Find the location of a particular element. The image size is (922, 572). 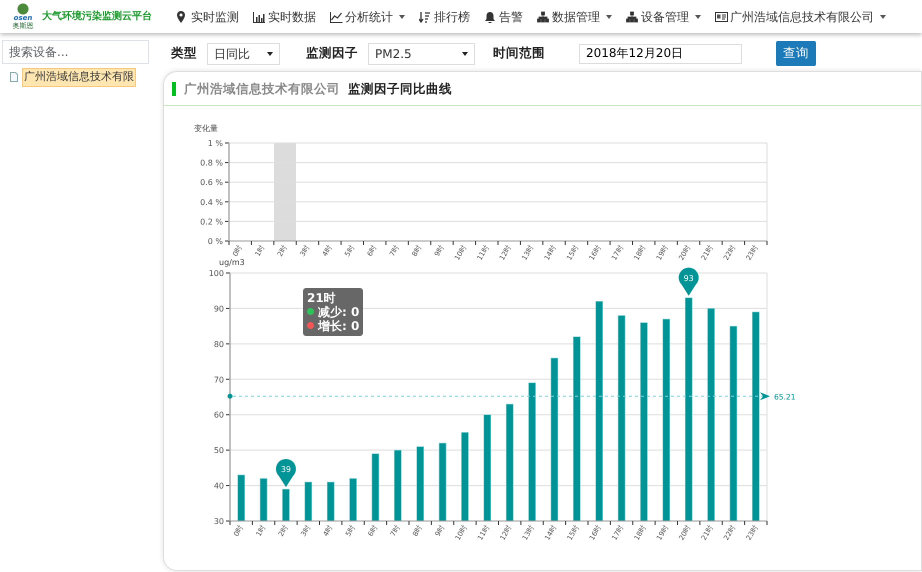

factor-select: PM2.5 is located at coordinates (421, 53).